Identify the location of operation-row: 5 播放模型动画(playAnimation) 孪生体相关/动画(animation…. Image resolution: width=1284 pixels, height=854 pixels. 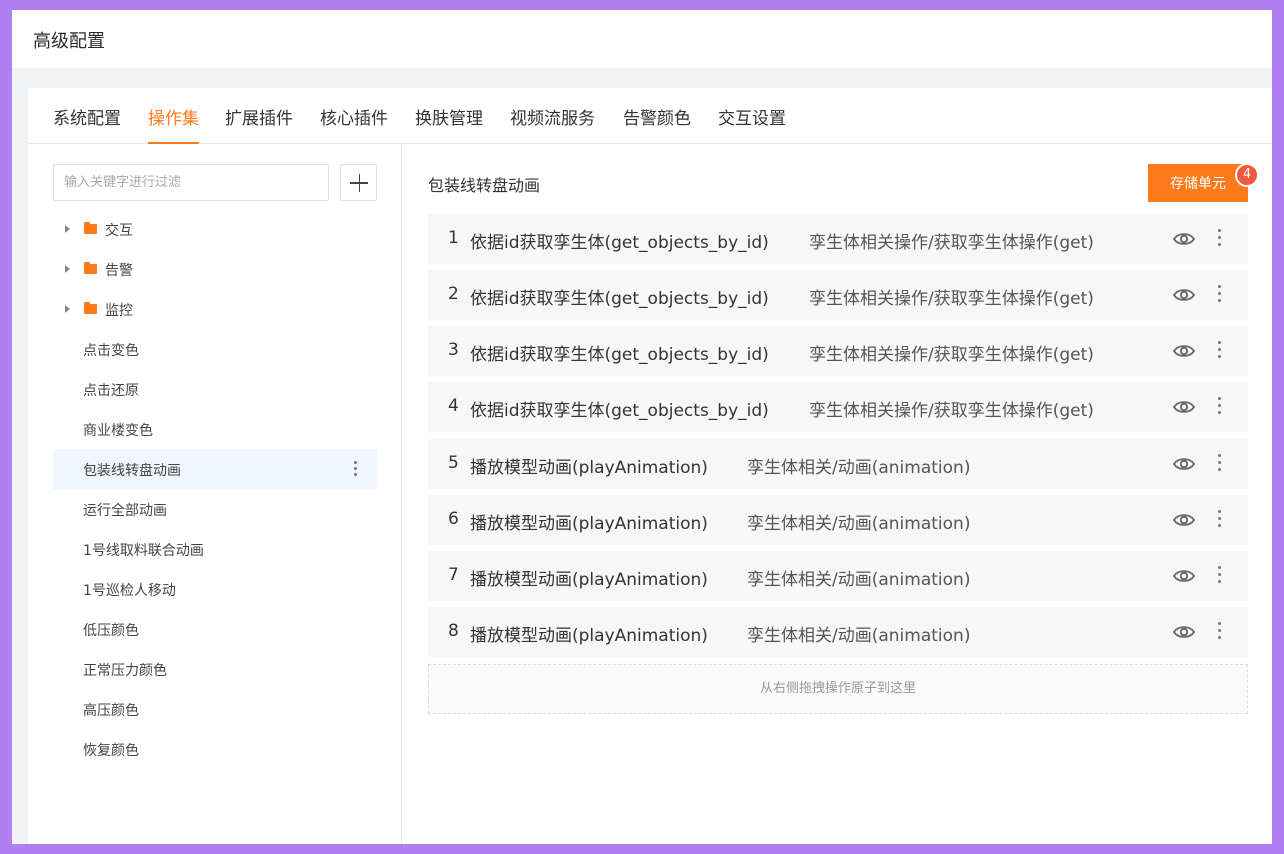
(838, 464).